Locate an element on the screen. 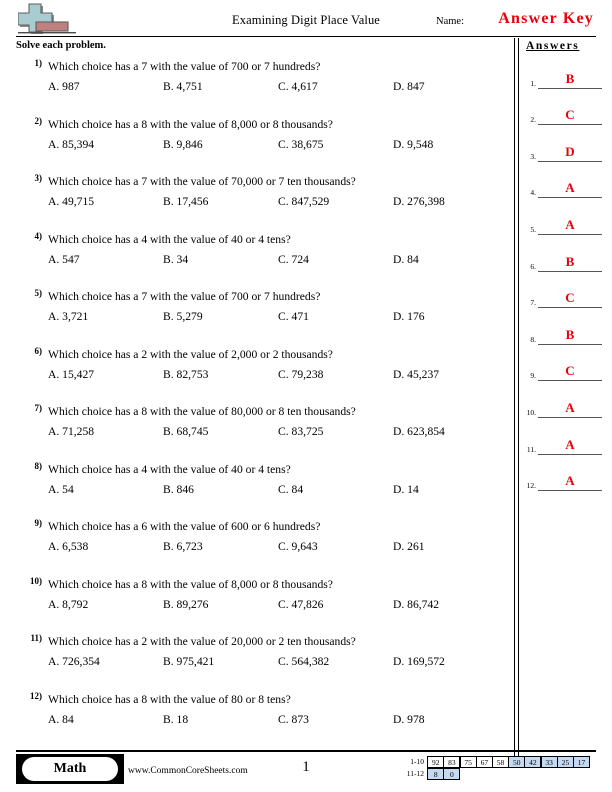  answer-row: 1. B is located at coordinates (566, 70).